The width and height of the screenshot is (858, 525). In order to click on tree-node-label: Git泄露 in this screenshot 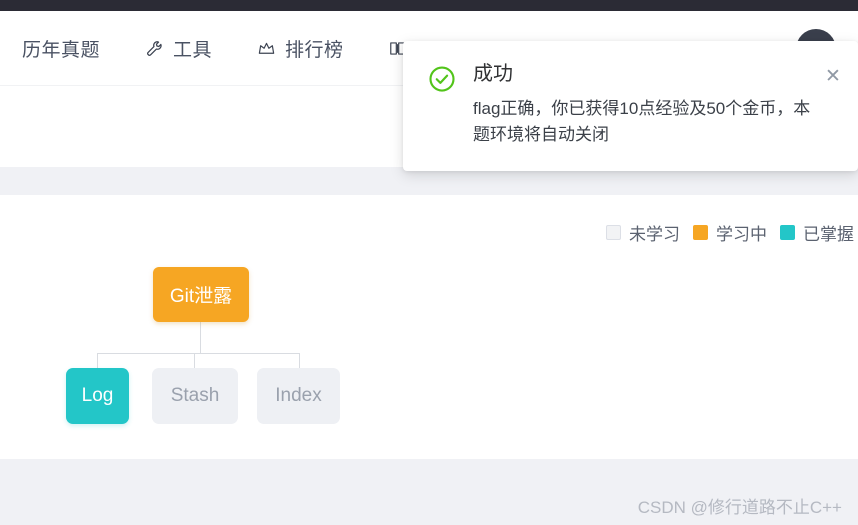, I will do `click(201, 296)`.